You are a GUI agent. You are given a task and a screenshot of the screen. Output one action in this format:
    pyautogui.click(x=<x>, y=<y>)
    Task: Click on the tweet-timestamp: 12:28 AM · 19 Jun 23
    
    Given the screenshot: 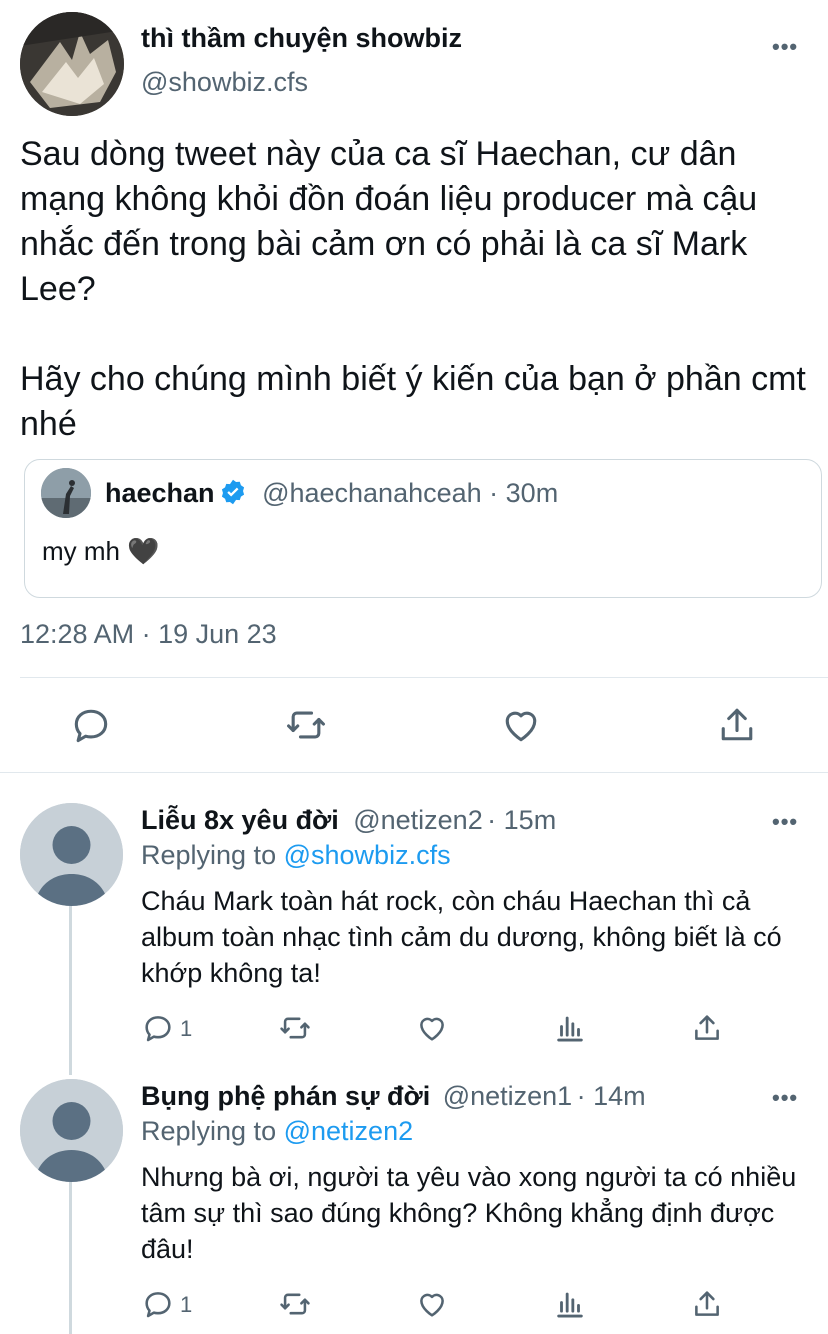 What is the action you would take?
    pyautogui.click(x=148, y=634)
    